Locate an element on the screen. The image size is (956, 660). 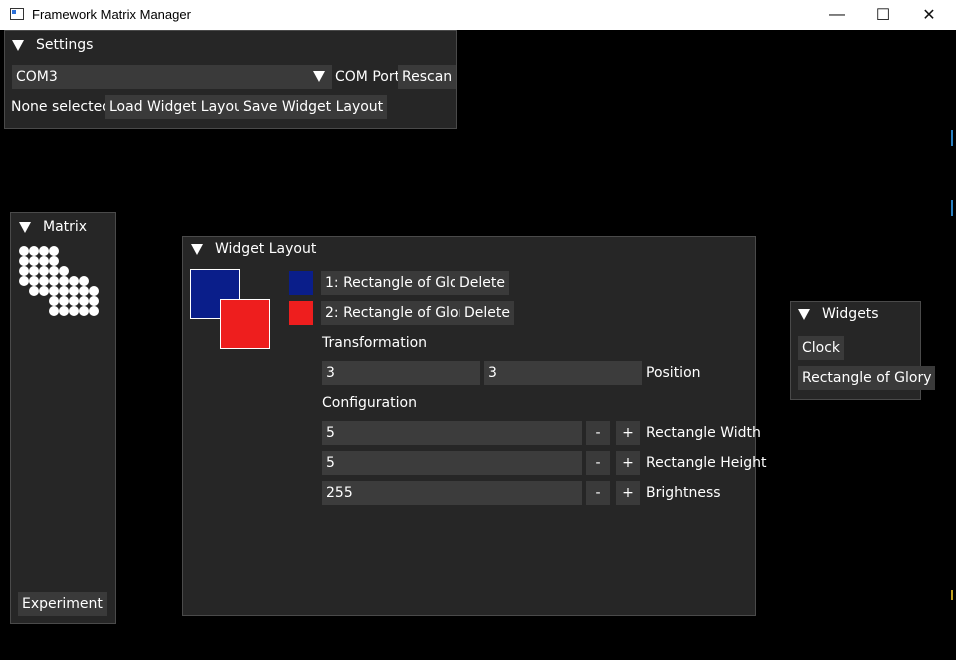
matrix-panel: Matrix Experiment is located at coordinates (63, 418).